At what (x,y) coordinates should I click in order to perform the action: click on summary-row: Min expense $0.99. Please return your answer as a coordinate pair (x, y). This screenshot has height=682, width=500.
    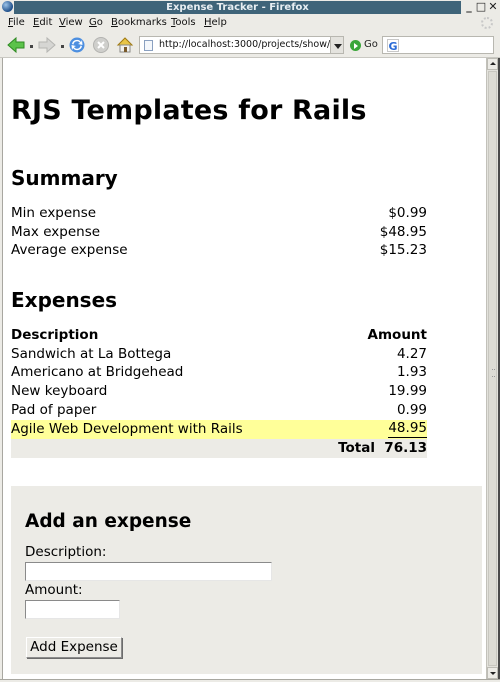
    Looking at the image, I should click on (219, 213).